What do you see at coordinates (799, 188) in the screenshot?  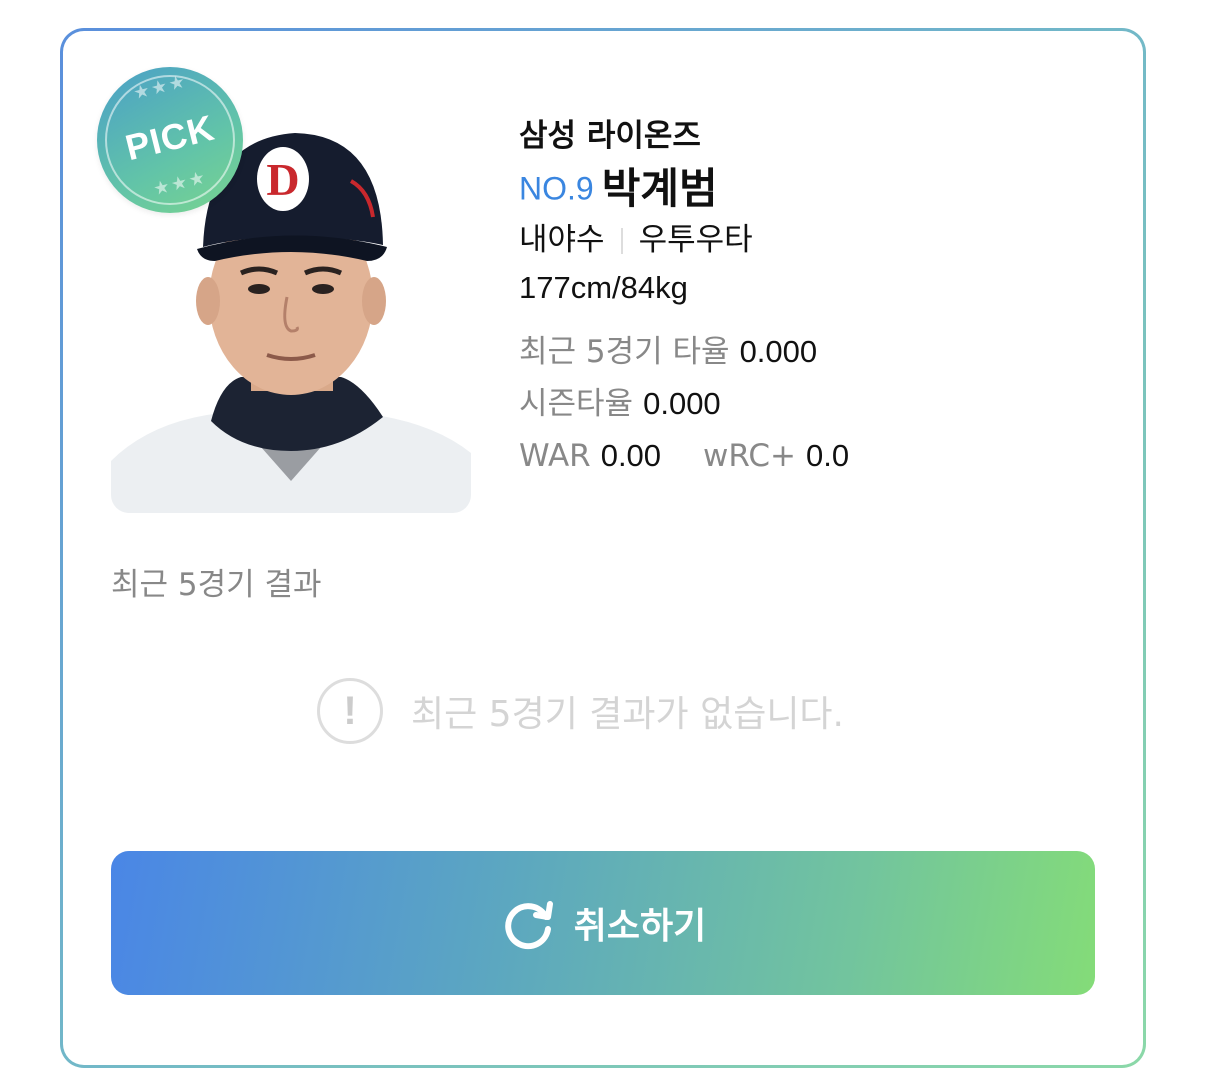 I see `player-name-row: NO.9 박계범` at bounding box center [799, 188].